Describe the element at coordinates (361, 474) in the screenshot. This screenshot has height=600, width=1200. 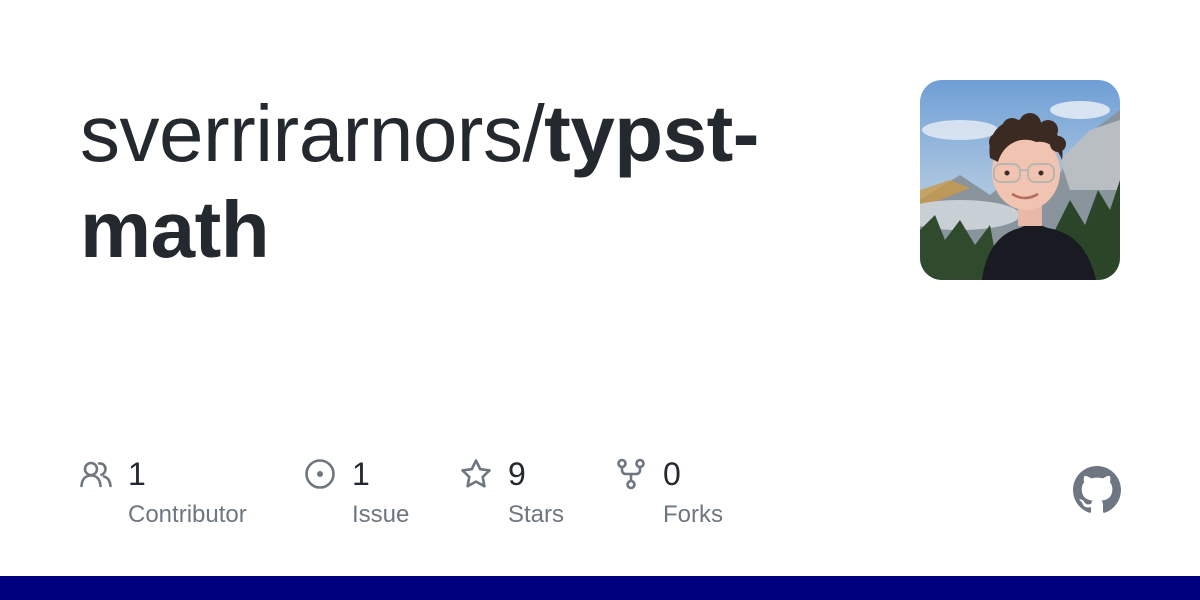
I see `issues-count: 1` at that location.